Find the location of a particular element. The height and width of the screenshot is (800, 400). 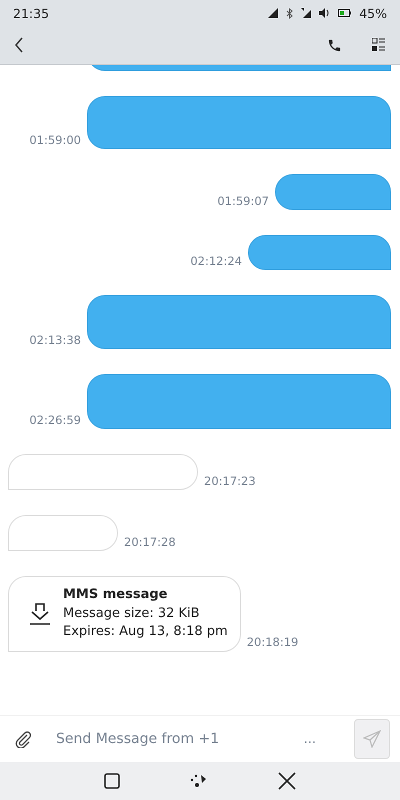

timestamp: 01:59:00 is located at coordinates (55, 141).